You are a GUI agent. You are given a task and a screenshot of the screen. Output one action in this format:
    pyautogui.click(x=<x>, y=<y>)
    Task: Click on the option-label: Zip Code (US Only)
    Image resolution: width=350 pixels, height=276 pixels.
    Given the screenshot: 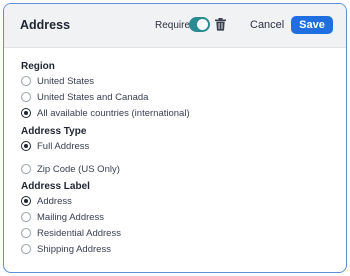 What is the action you would take?
    pyautogui.click(x=78, y=169)
    